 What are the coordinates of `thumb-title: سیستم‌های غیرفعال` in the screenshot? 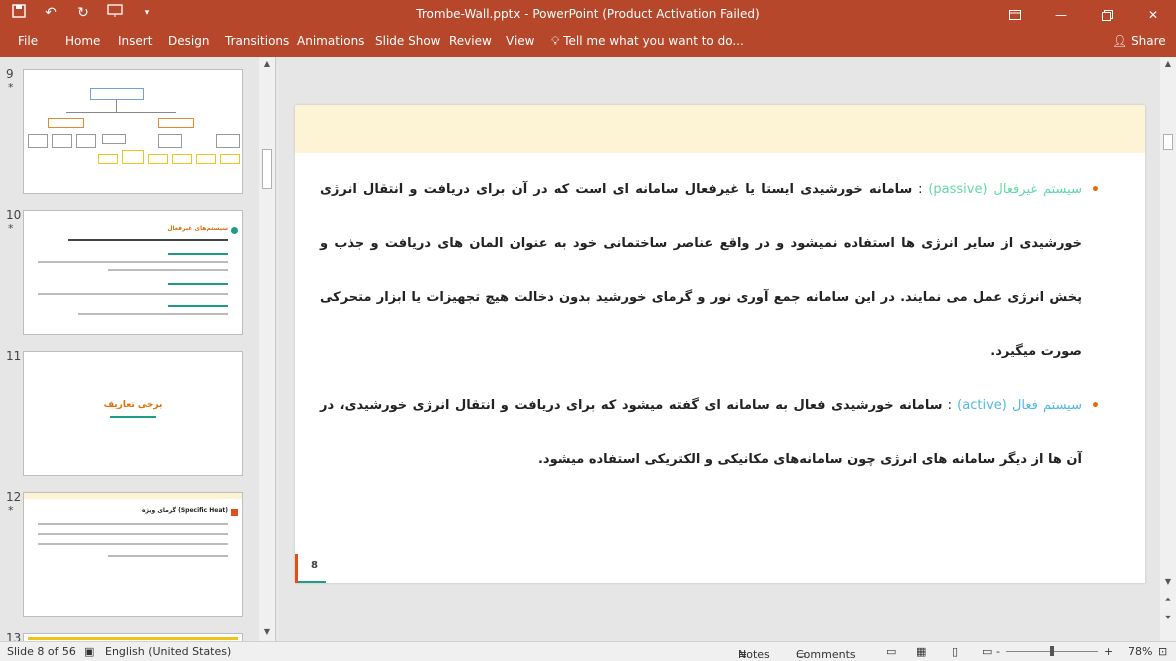 It's located at (197, 228).